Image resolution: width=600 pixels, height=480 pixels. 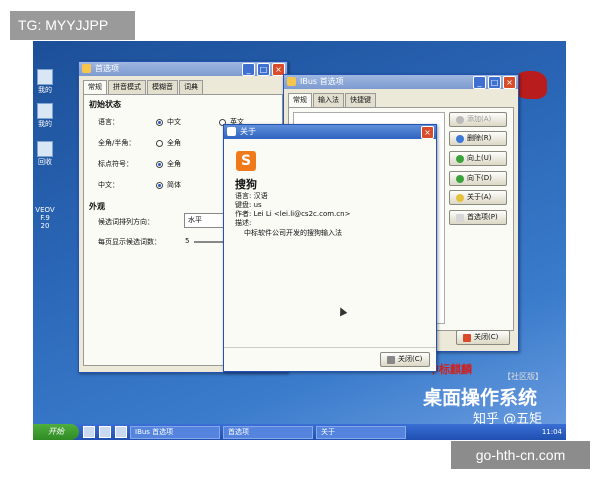 What do you see at coordinates (480, 398) in the screenshot?
I see `brand-product: 桌面操作系统` at bounding box center [480, 398].